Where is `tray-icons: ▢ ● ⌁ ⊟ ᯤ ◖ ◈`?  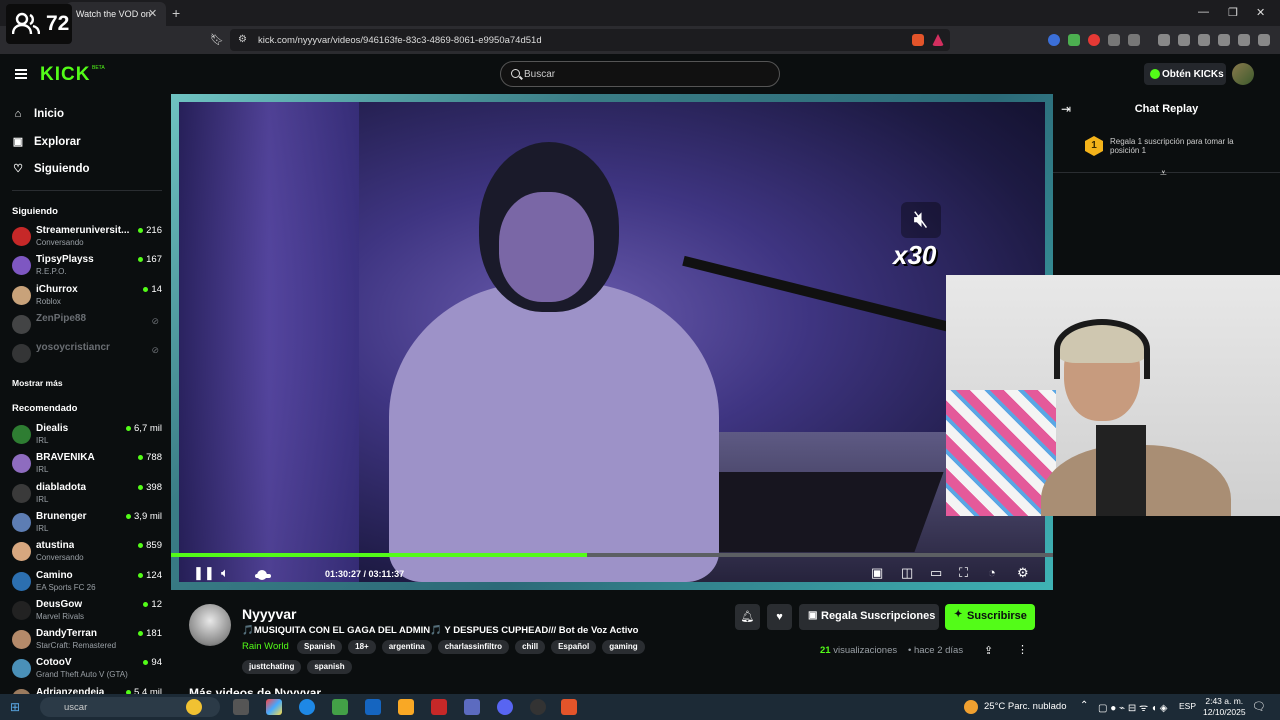
tray-icons: ▢ ● ⌁ ⊟ ᯤ ◖ ◈ is located at coordinates (1132, 707).